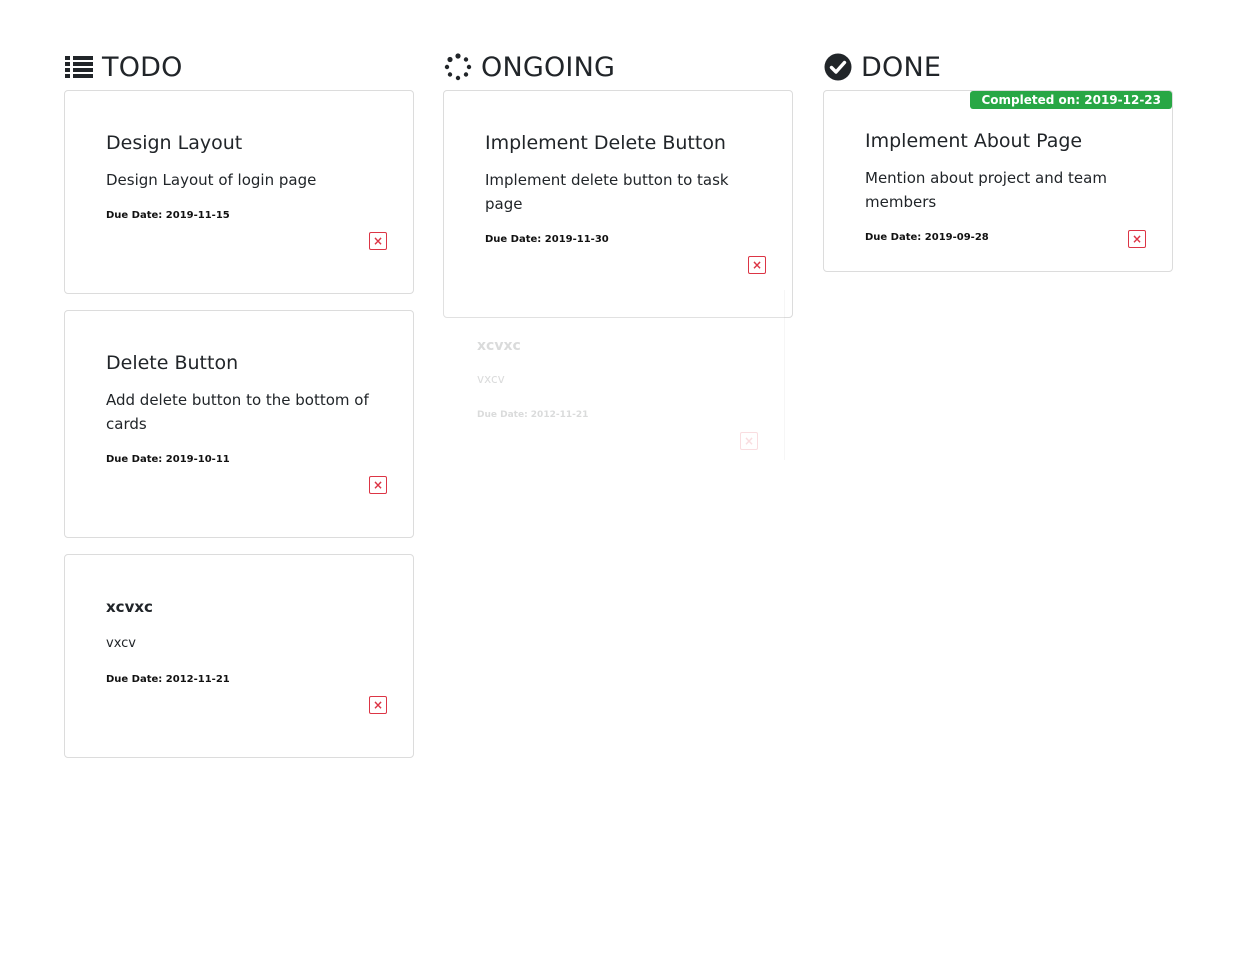 The image size is (1248, 974). What do you see at coordinates (618, 67) in the screenshot?
I see `column-header-ongoing: ONGOING` at bounding box center [618, 67].